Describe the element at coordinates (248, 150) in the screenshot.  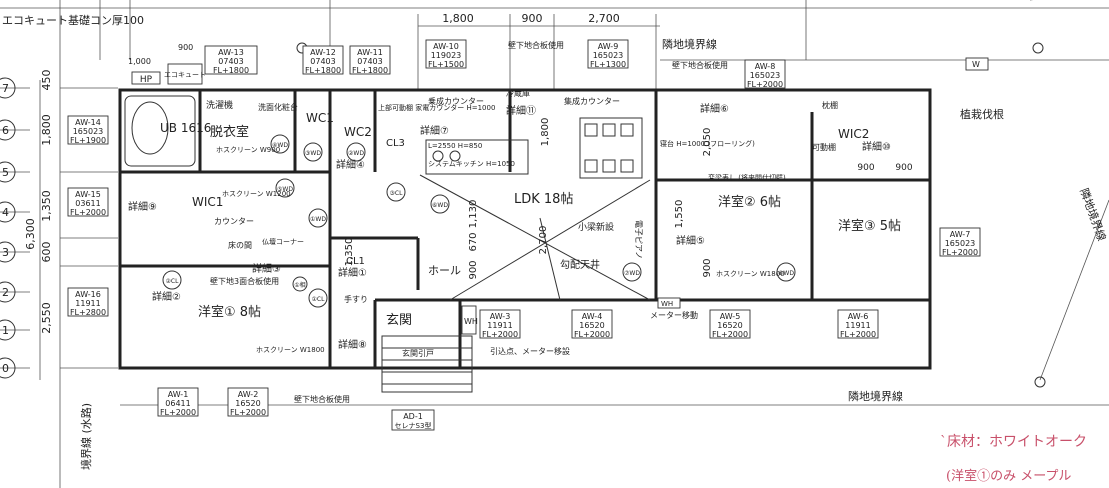
I see `hosukuri-1: ホスクリーン W900` at that location.